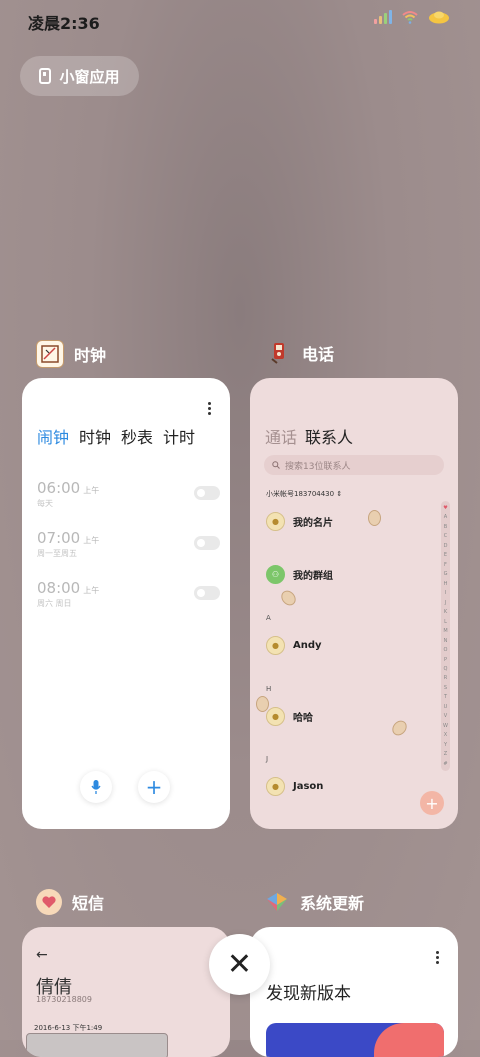 This screenshot has height=1057, width=480. I want to click on index-letter: C, so click(446, 536).